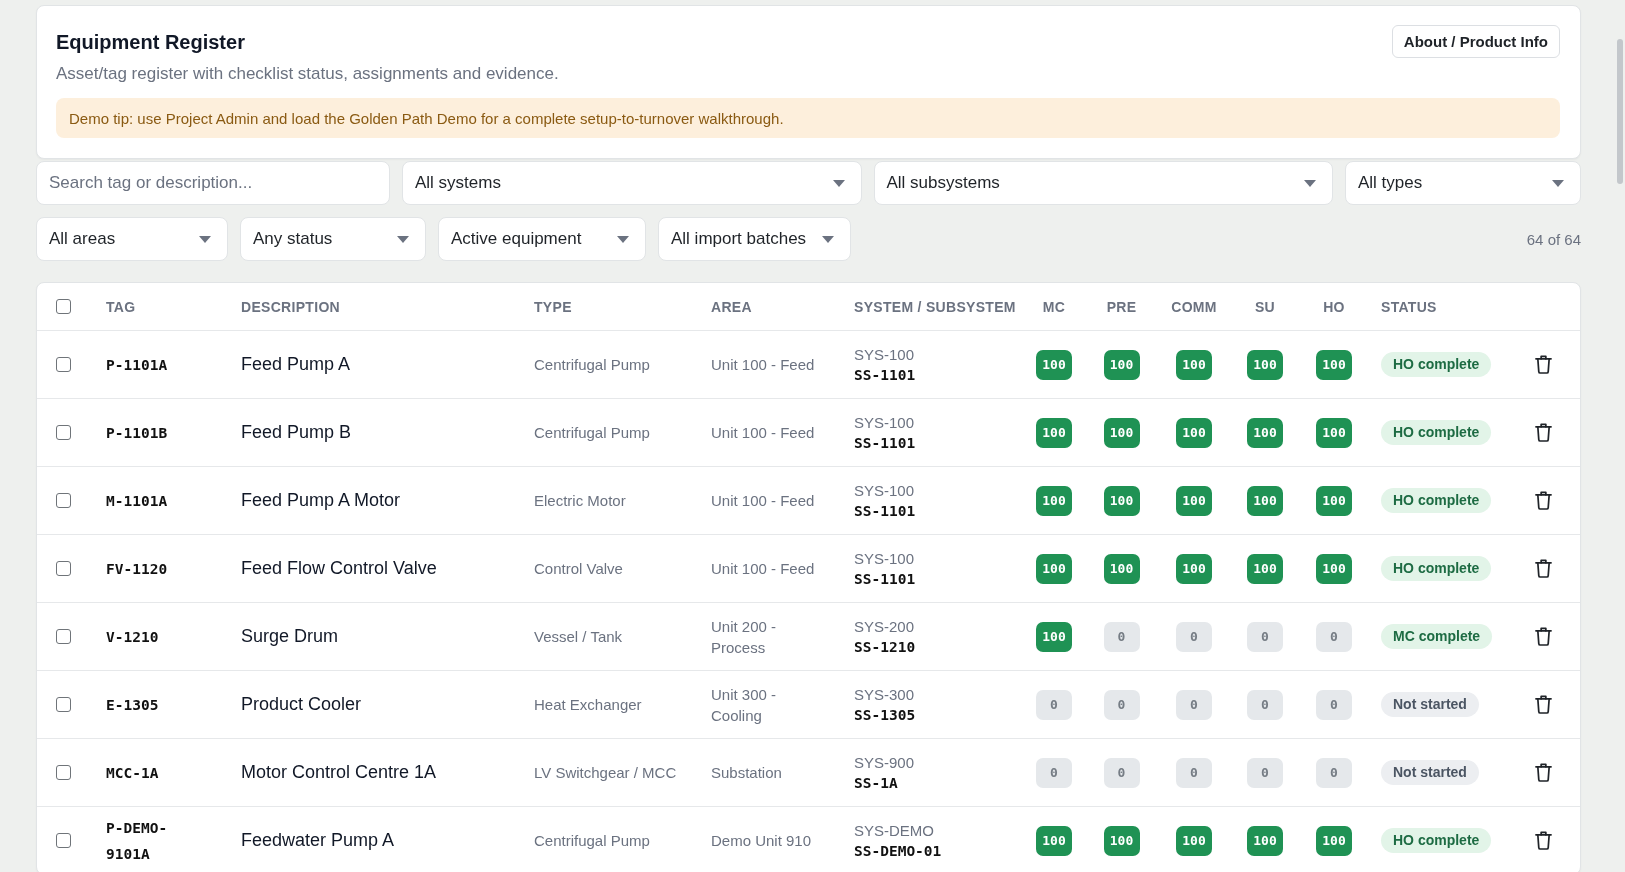  I want to click on description-text: Feed Pump A Motor, so click(321, 500).